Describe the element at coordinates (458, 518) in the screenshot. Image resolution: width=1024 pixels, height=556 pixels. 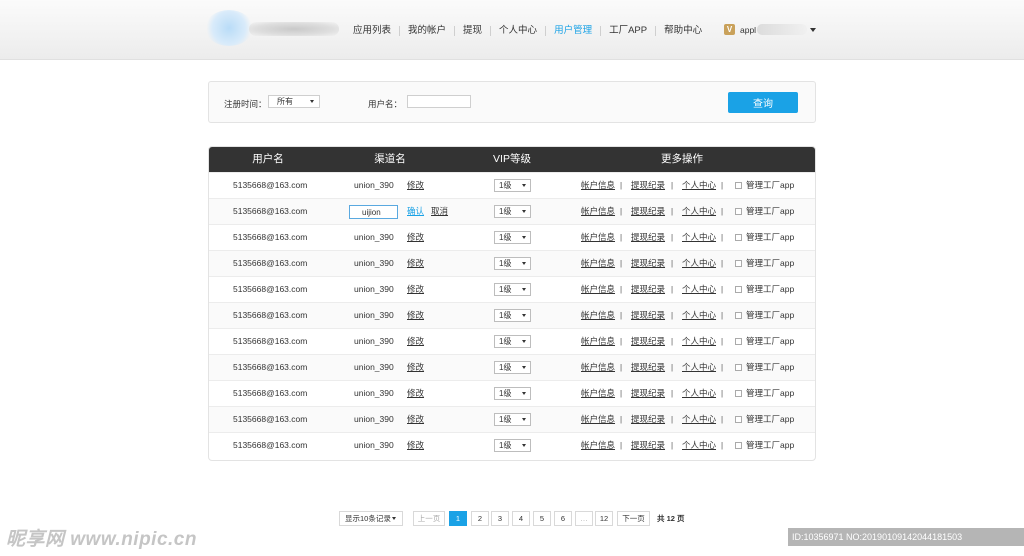
I see `page-button-1: 1` at that location.